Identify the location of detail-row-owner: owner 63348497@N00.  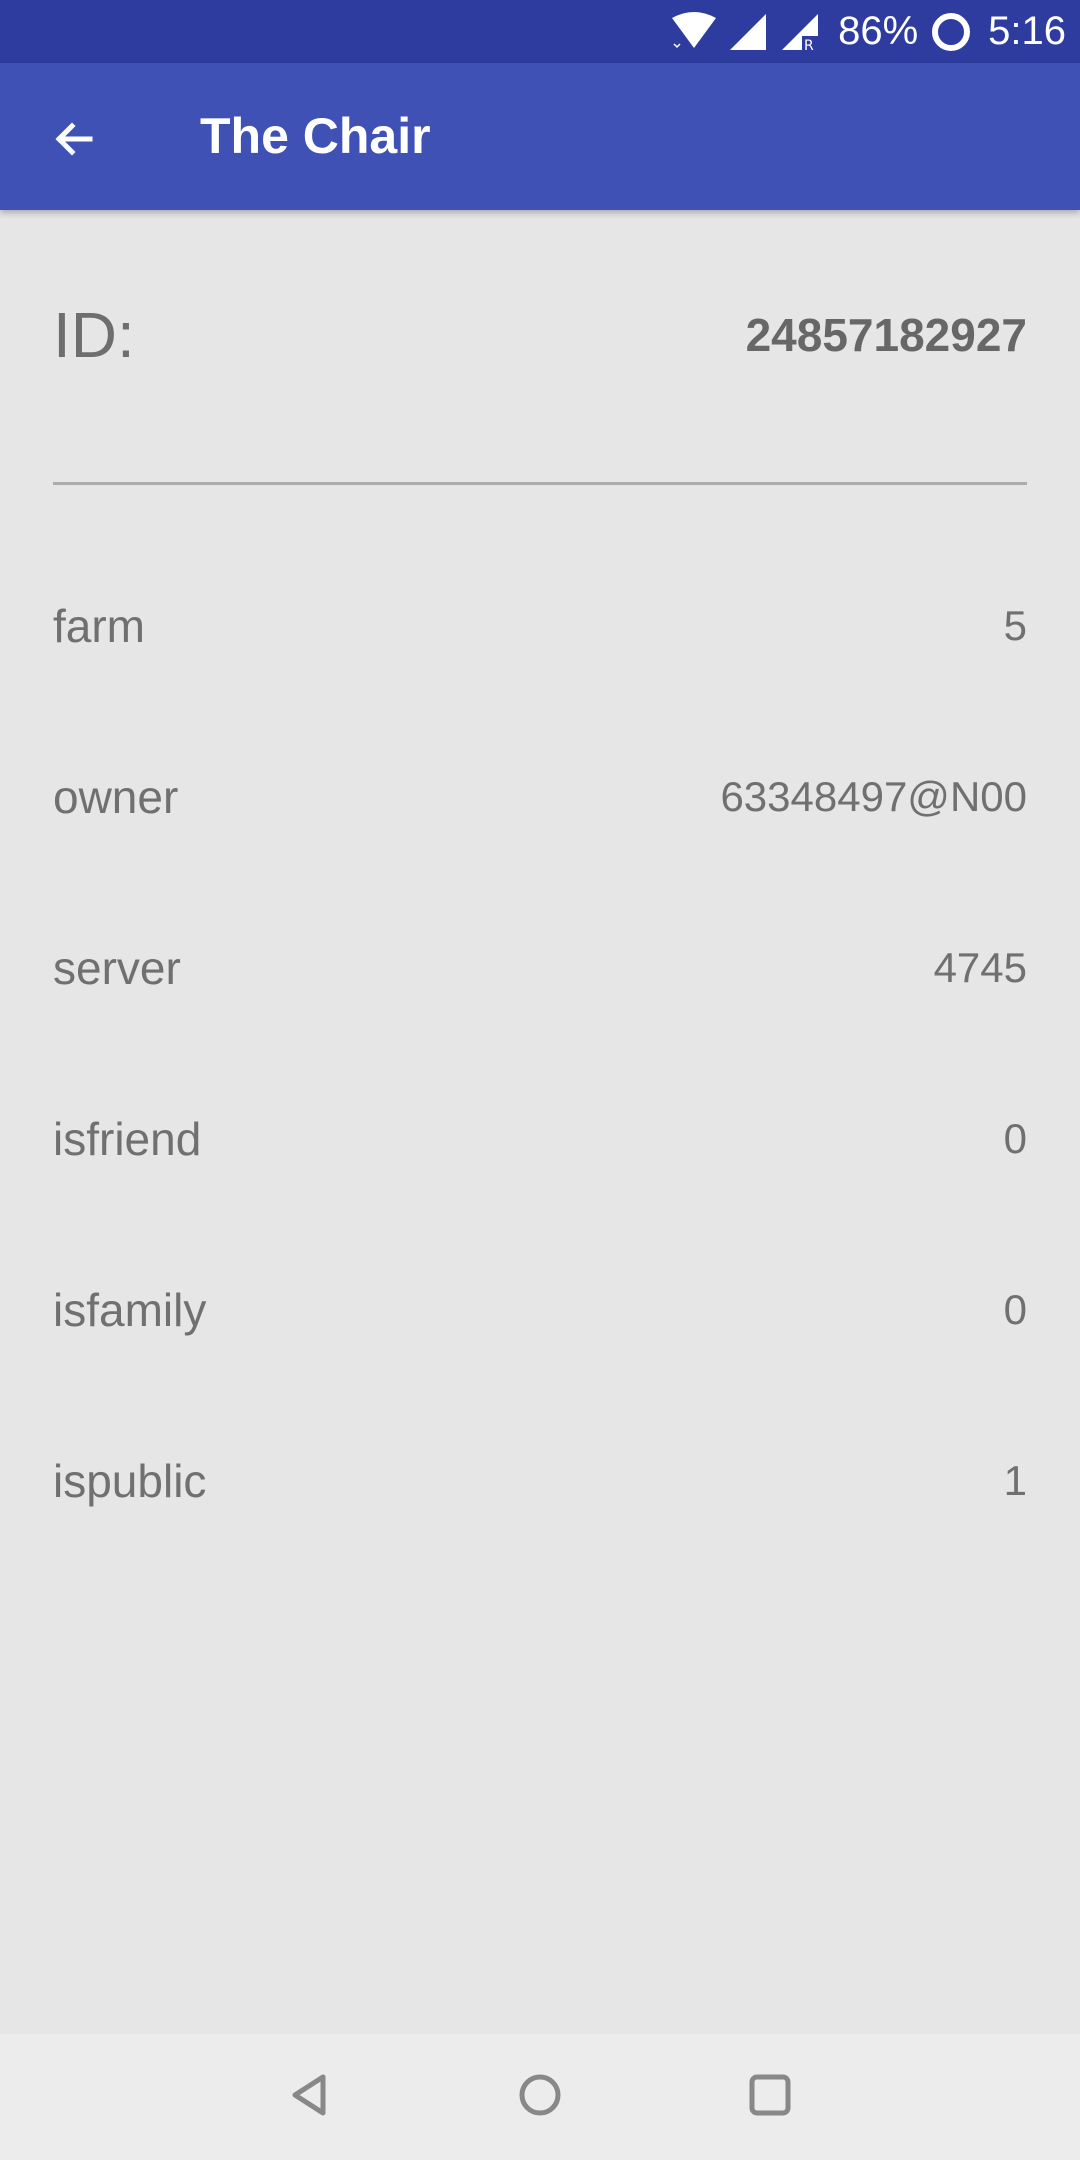
(540, 797).